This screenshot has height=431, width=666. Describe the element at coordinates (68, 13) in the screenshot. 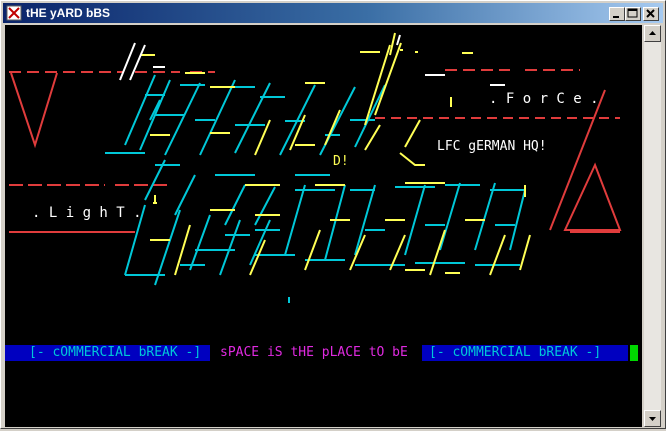

I see `window-title: tHE yARD bBS` at that location.